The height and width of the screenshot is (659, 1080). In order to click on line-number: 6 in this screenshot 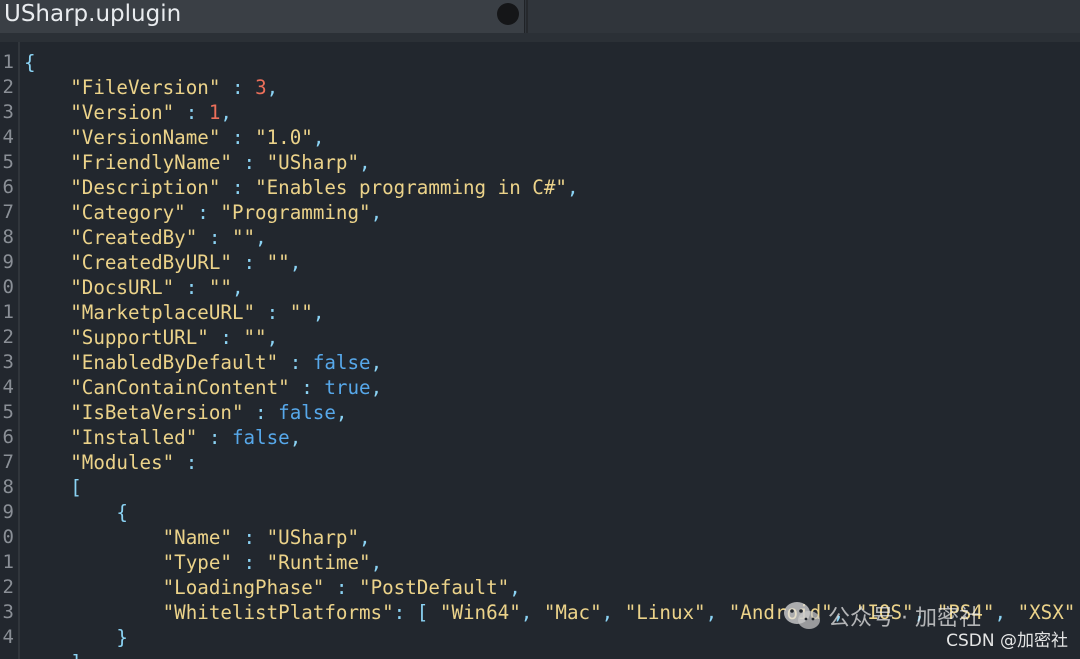, I will do `click(8, 437)`.